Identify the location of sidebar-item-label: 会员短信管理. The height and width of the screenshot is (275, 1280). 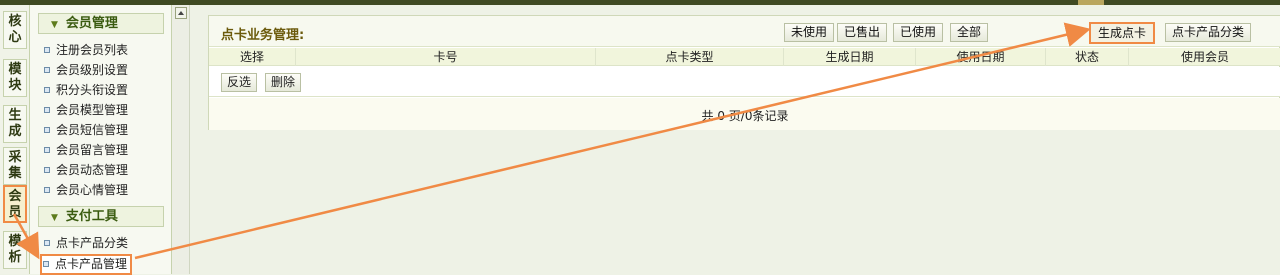
(92, 130).